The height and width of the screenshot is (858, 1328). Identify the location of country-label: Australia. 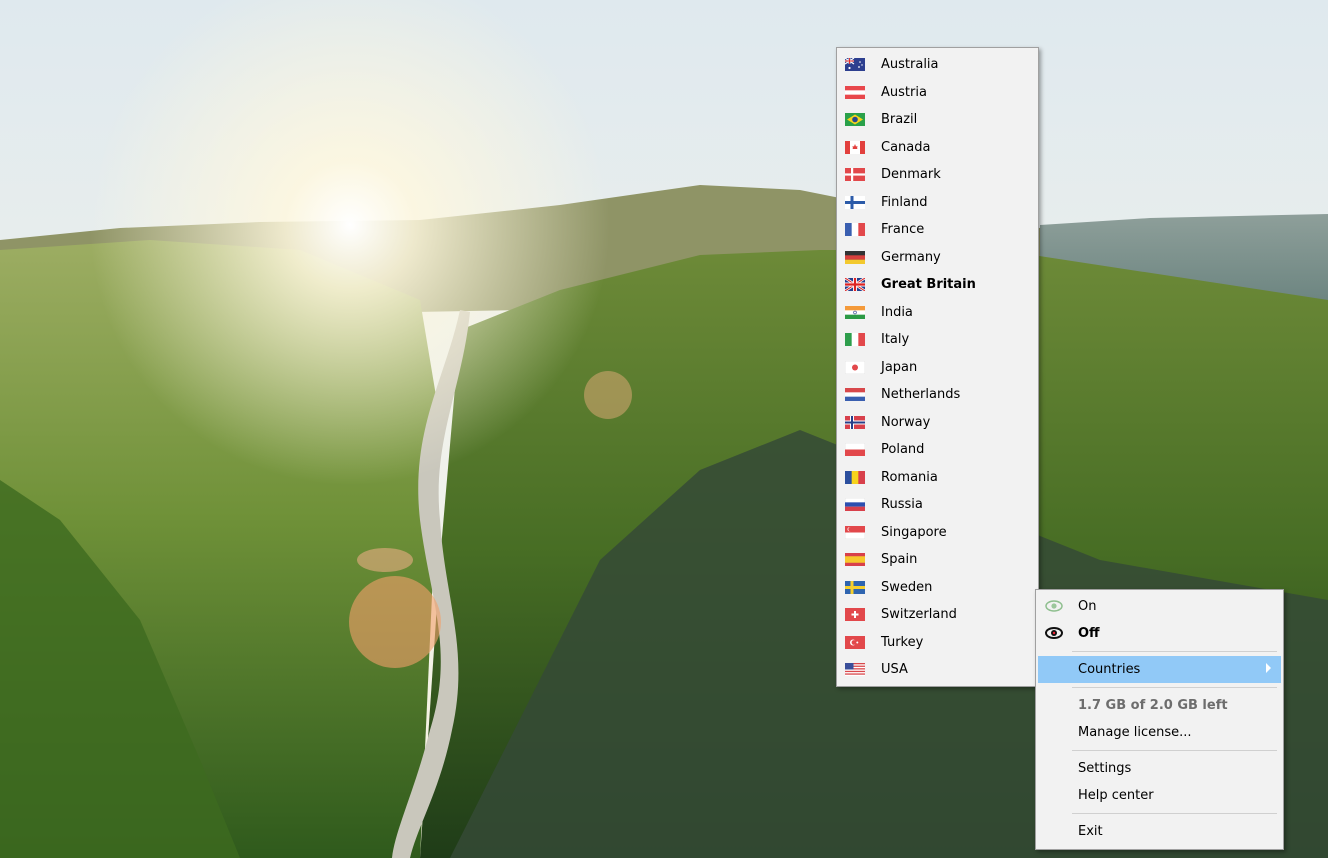
(910, 65).